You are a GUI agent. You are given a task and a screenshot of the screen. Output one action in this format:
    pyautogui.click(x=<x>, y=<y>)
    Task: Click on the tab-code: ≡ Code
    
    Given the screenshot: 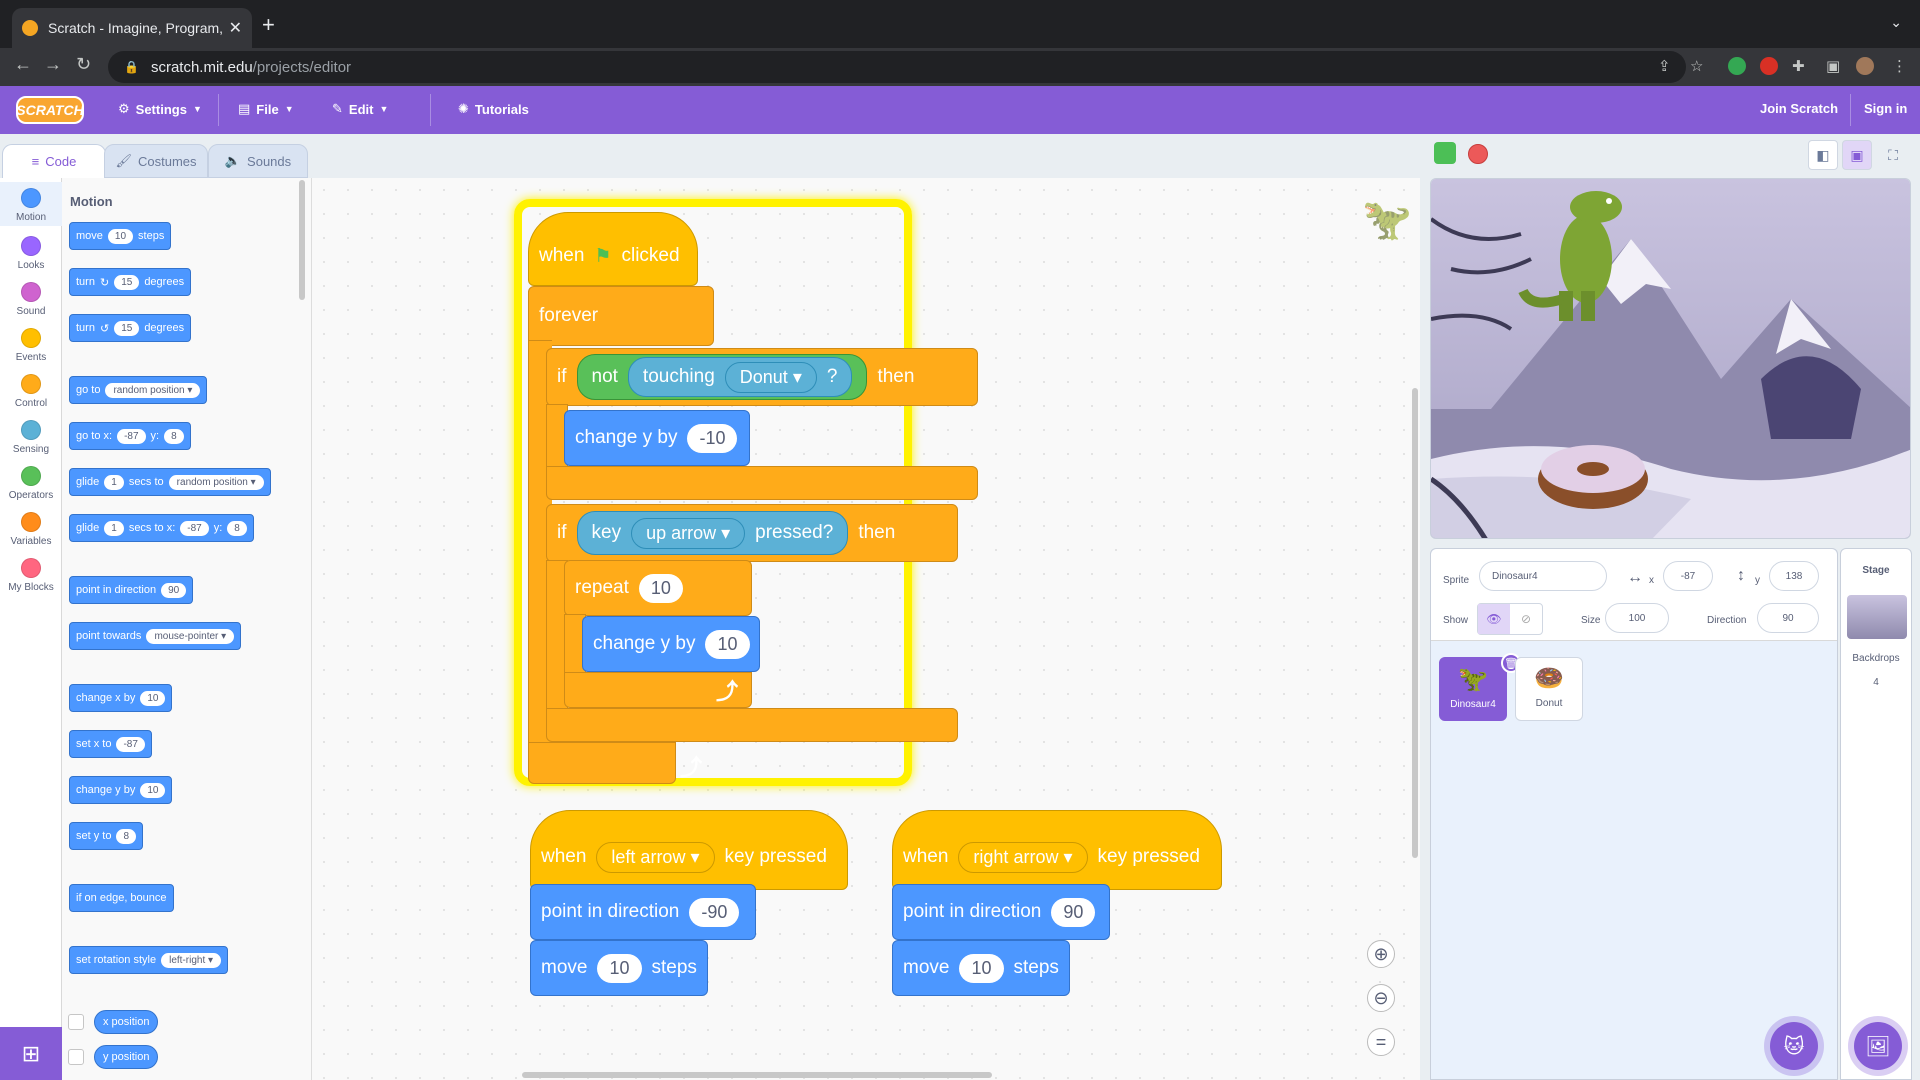 What is the action you would take?
    pyautogui.click(x=54, y=161)
    